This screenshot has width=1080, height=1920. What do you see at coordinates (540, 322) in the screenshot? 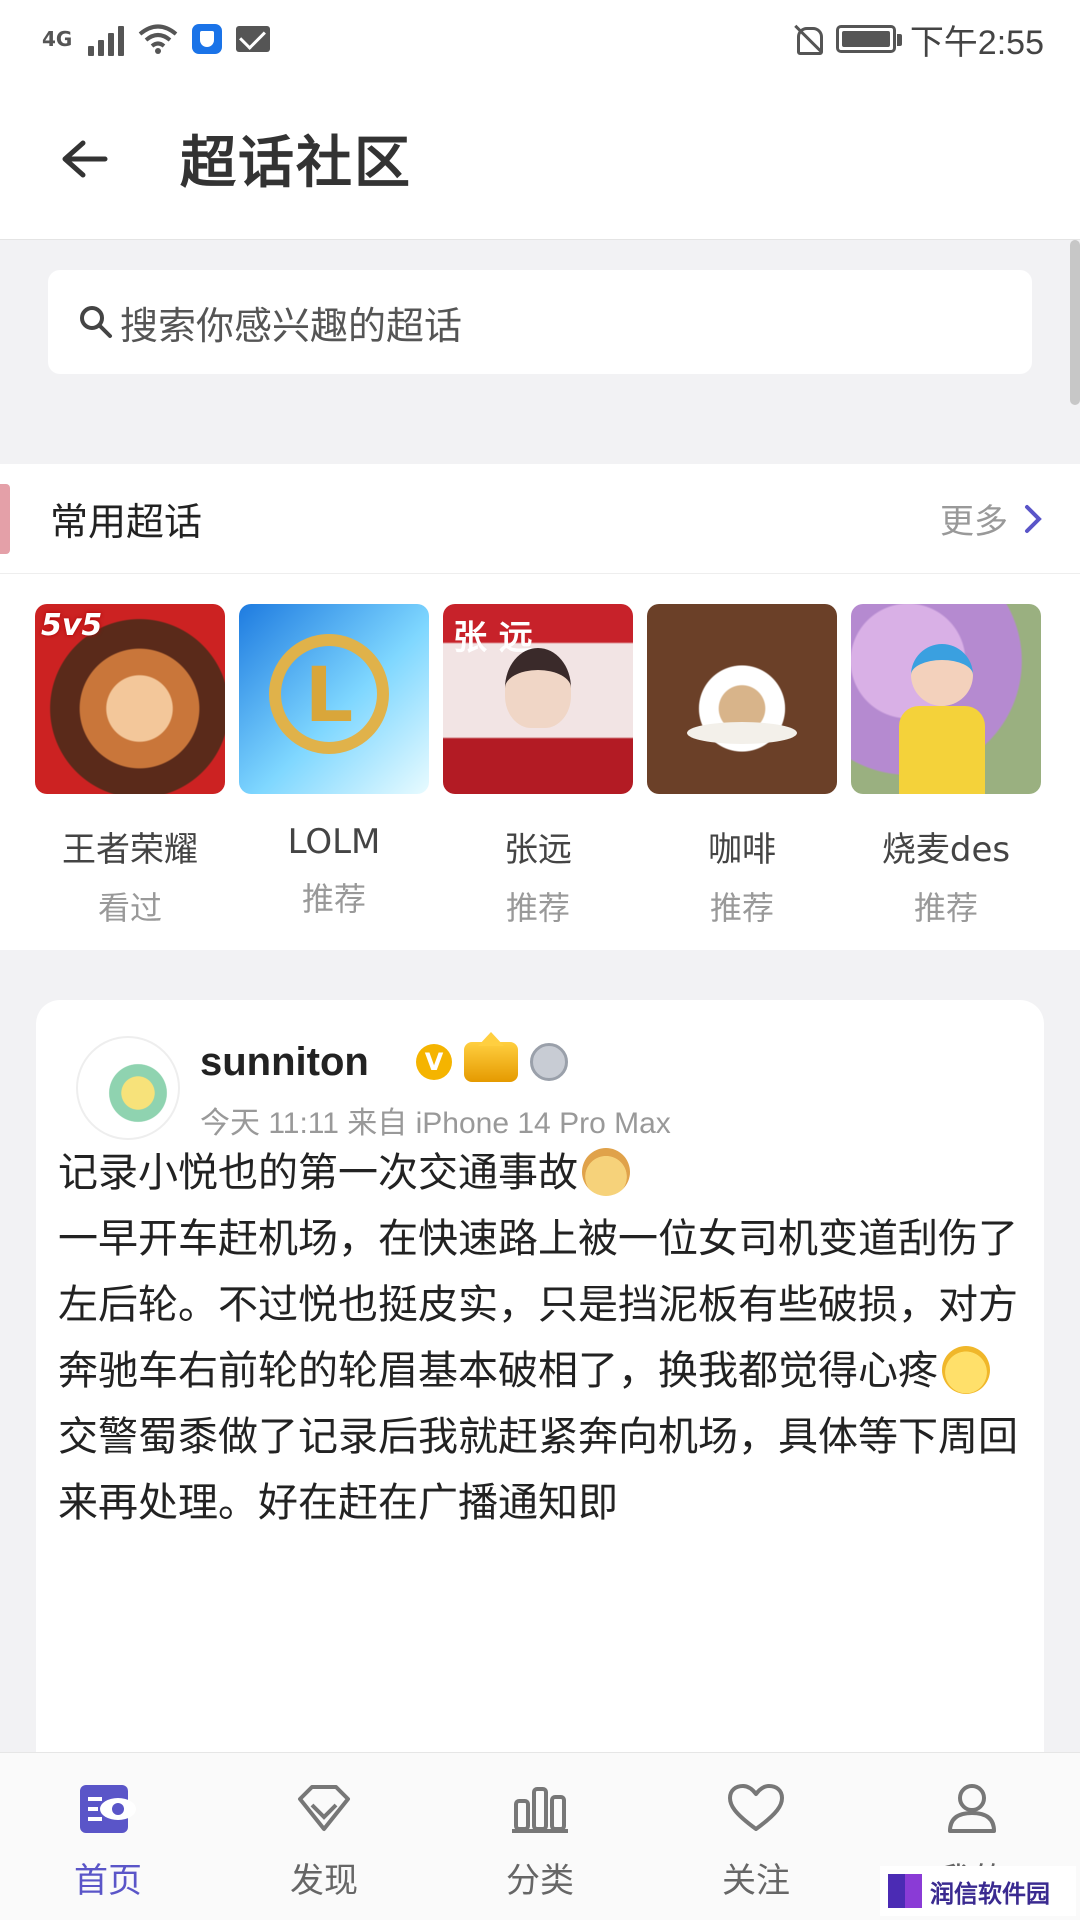
I see `search-input: 搜索你感兴趣的超话` at bounding box center [540, 322].